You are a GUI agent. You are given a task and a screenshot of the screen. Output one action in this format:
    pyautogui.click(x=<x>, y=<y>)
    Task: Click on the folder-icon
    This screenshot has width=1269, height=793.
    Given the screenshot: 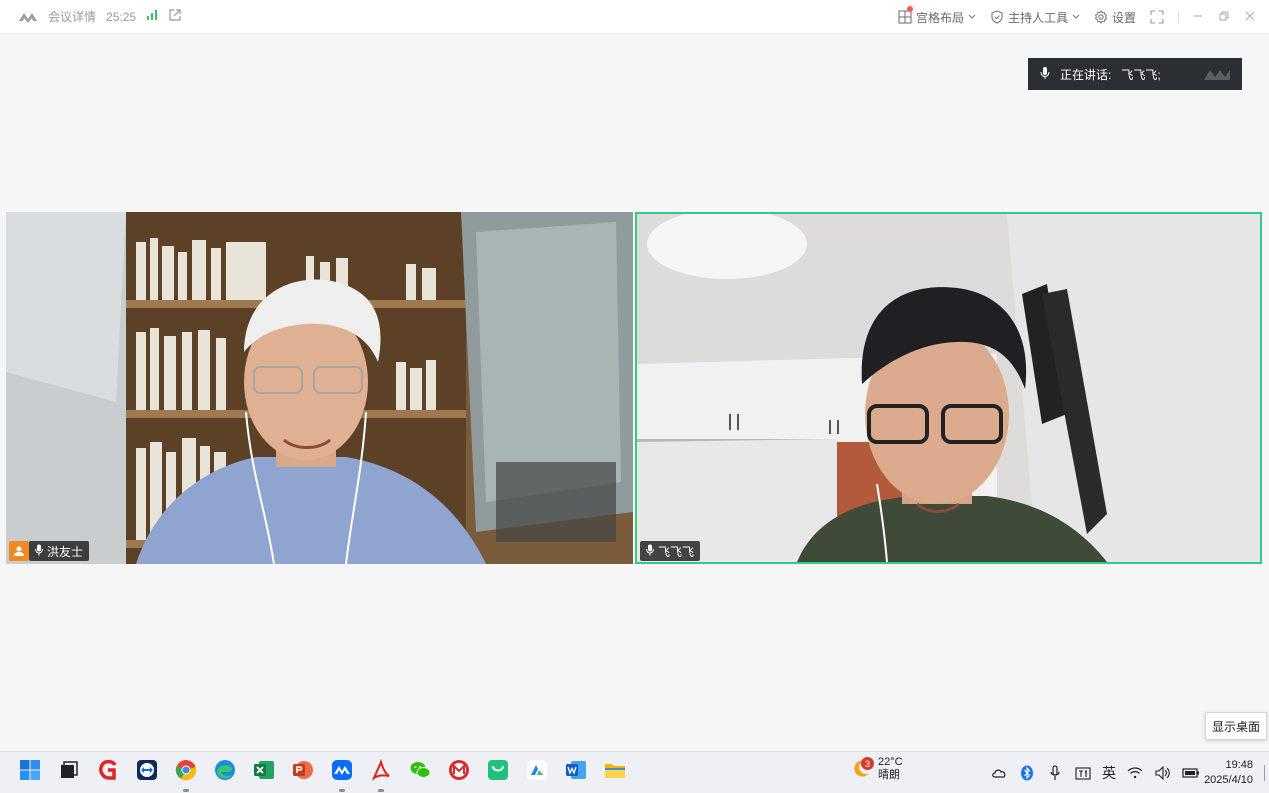 What is the action you would take?
    pyautogui.click(x=615, y=772)
    